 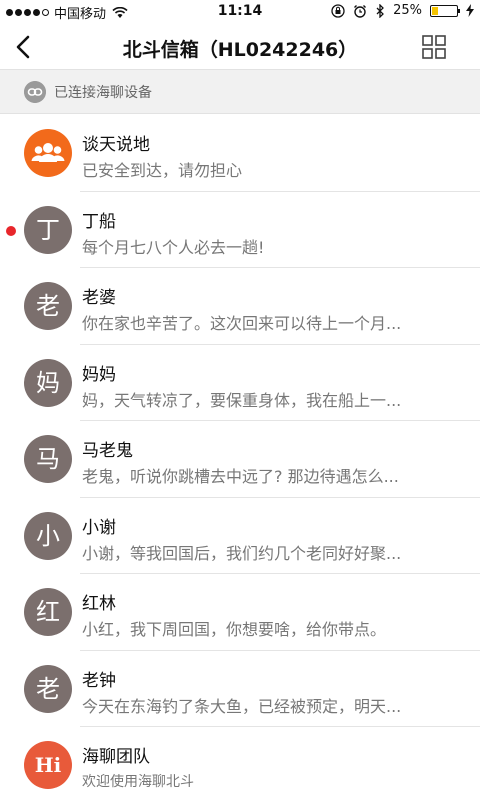 What do you see at coordinates (240, 153) in the screenshot?
I see `conversation-item: 谈天说地 已安全到达，请勿担心` at bounding box center [240, 153].